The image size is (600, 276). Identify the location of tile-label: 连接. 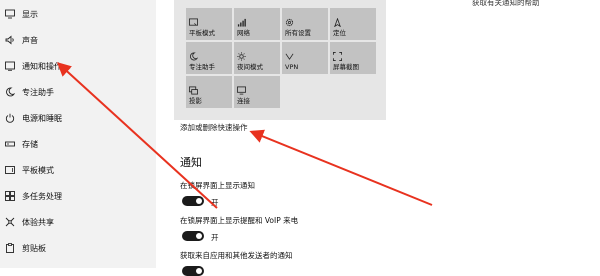
(243, 101).